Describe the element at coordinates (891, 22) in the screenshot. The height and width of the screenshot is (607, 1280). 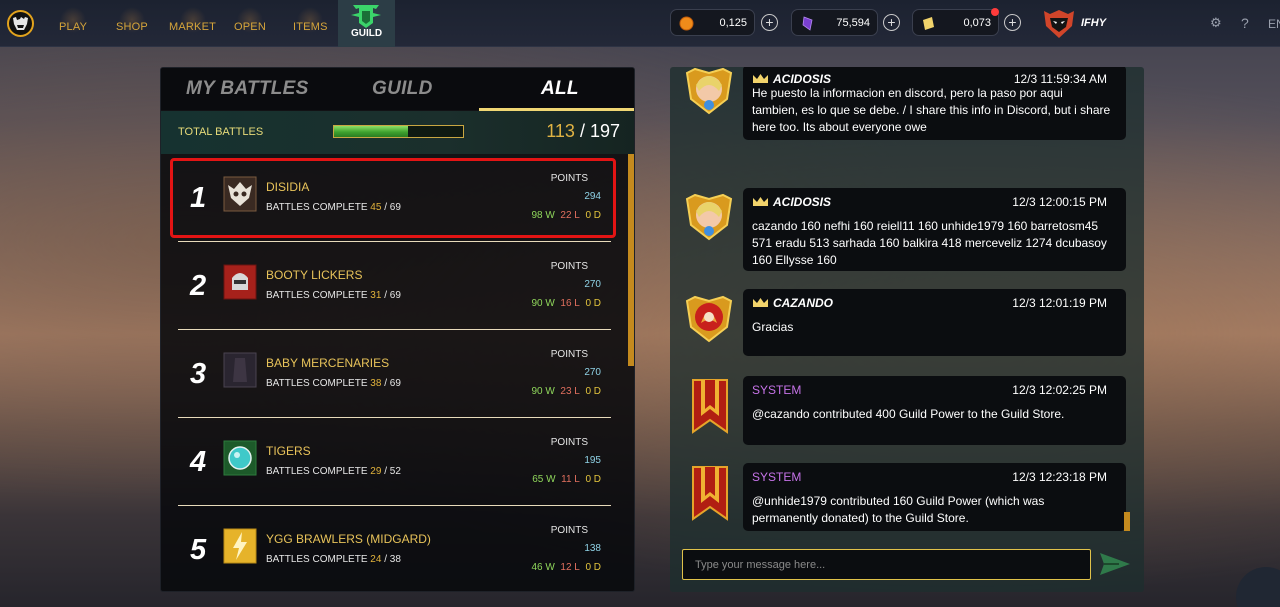
I see `add-dec-button: +` at that location.